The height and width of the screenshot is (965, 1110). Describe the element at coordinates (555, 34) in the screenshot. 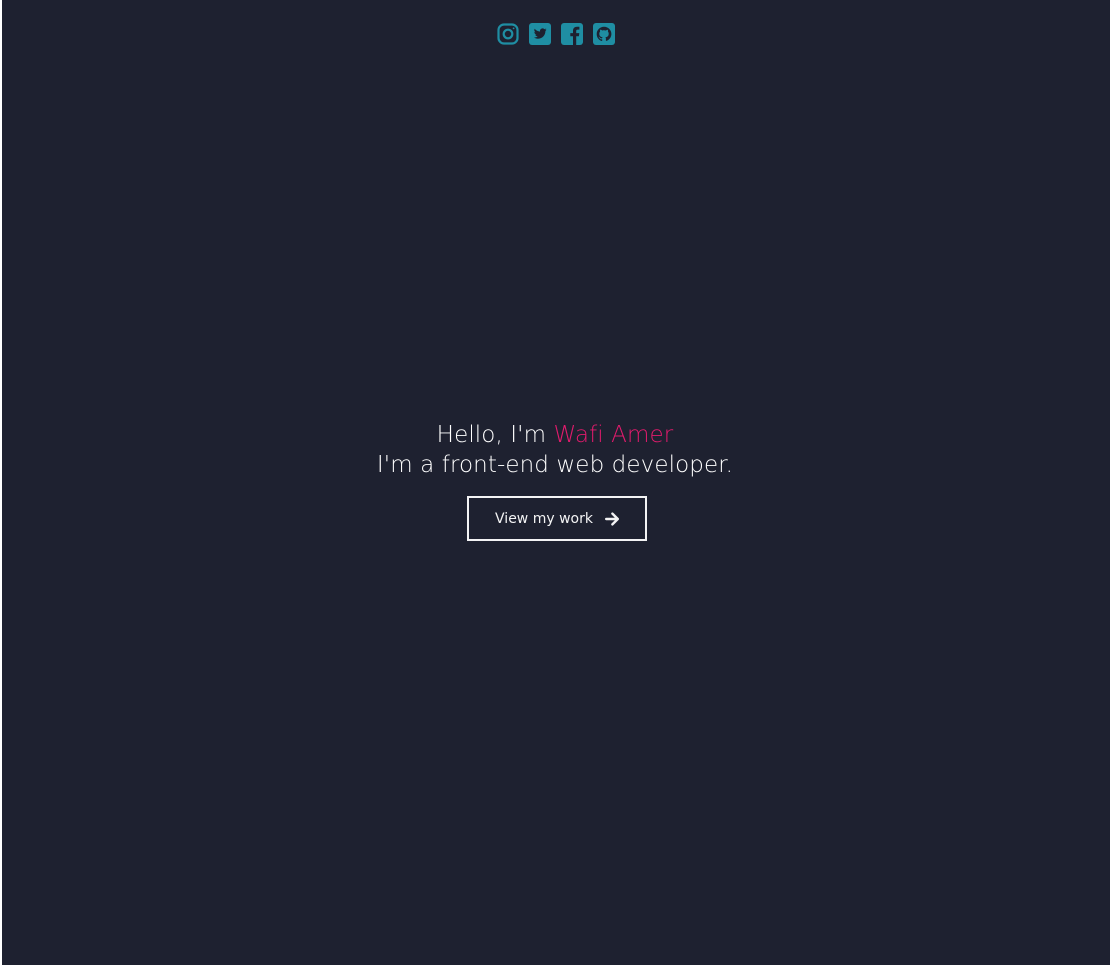

I see `social-links` at that location.